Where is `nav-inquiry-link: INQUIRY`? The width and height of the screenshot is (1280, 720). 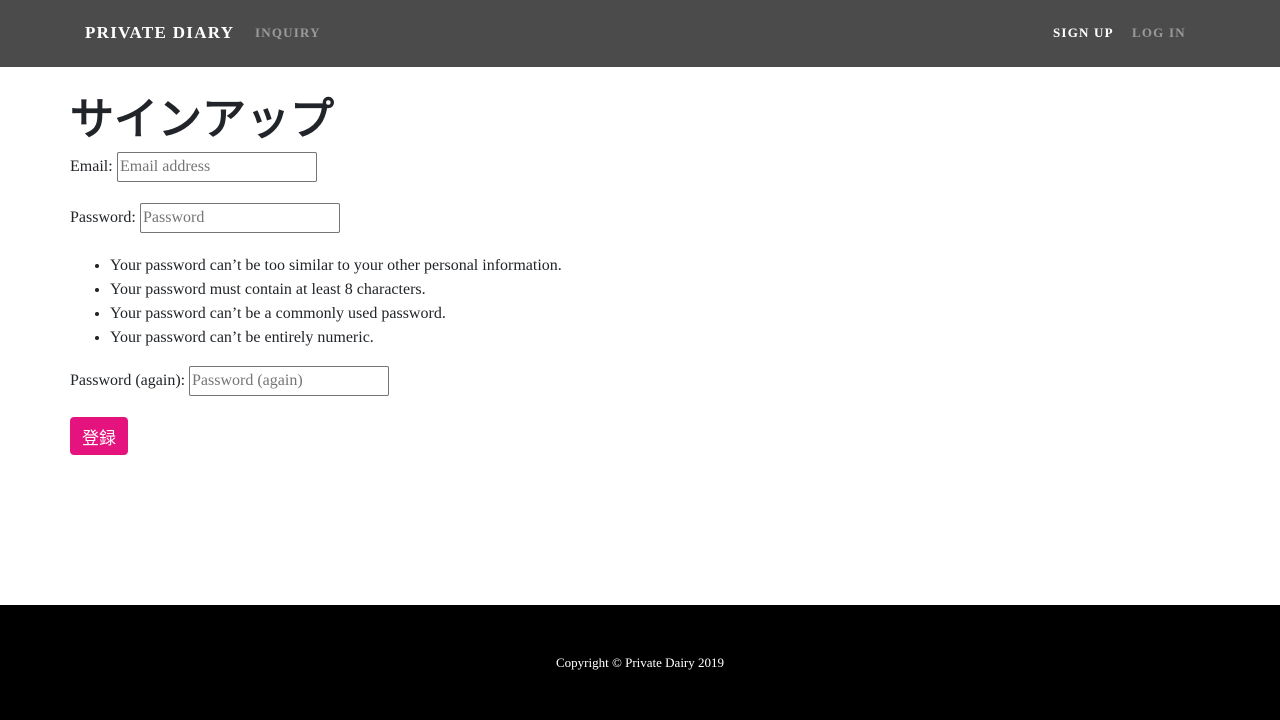
nav-inquiry-link: INQUIRY is located at coordinates (288, 33).